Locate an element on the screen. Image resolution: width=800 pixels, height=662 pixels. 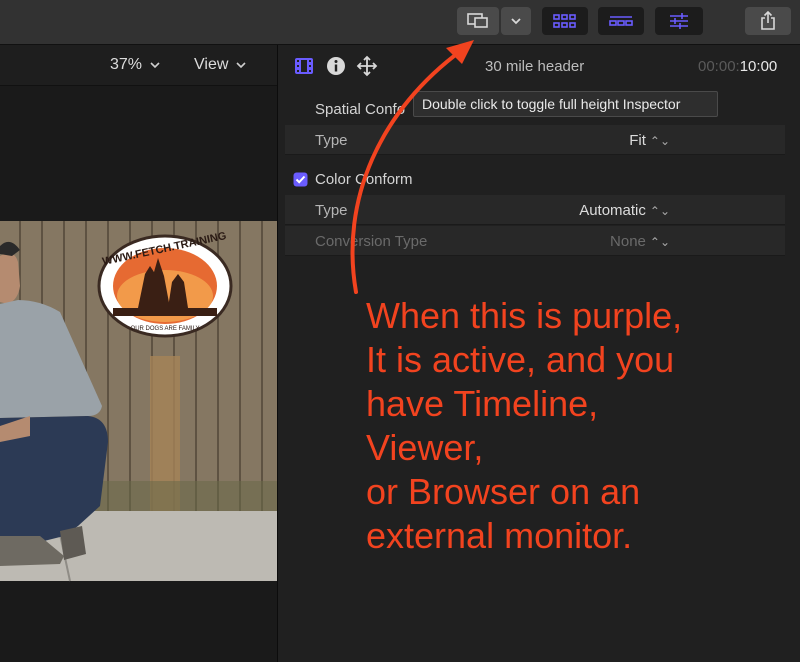
annotation-line: or Browser on an is located at coordinates (503, 491).